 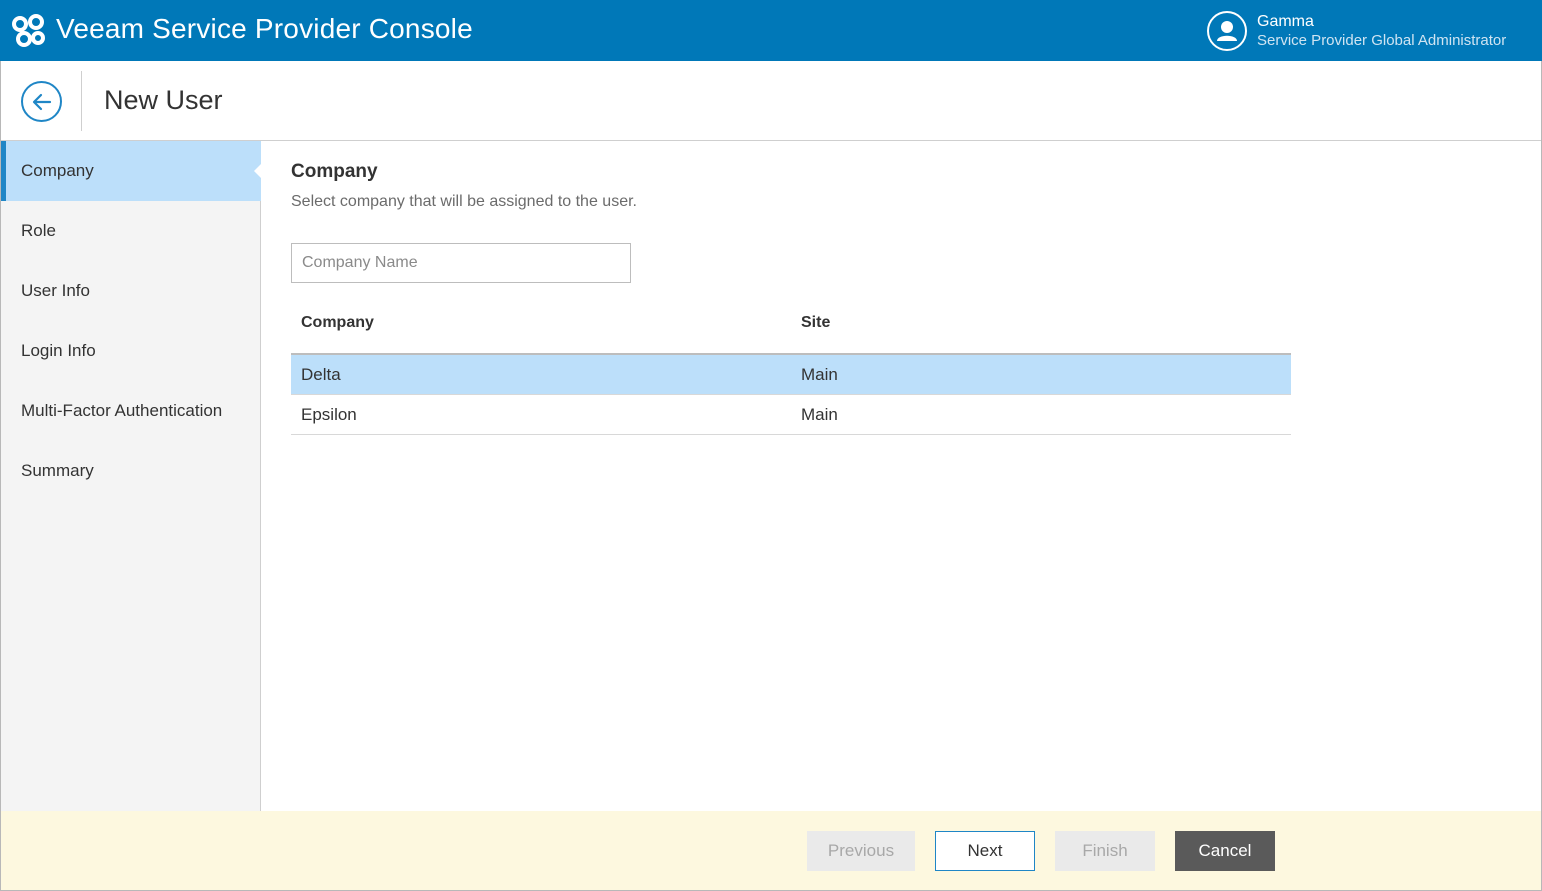 I want to click on step-summary: Summary, so click(x=131, y=471).